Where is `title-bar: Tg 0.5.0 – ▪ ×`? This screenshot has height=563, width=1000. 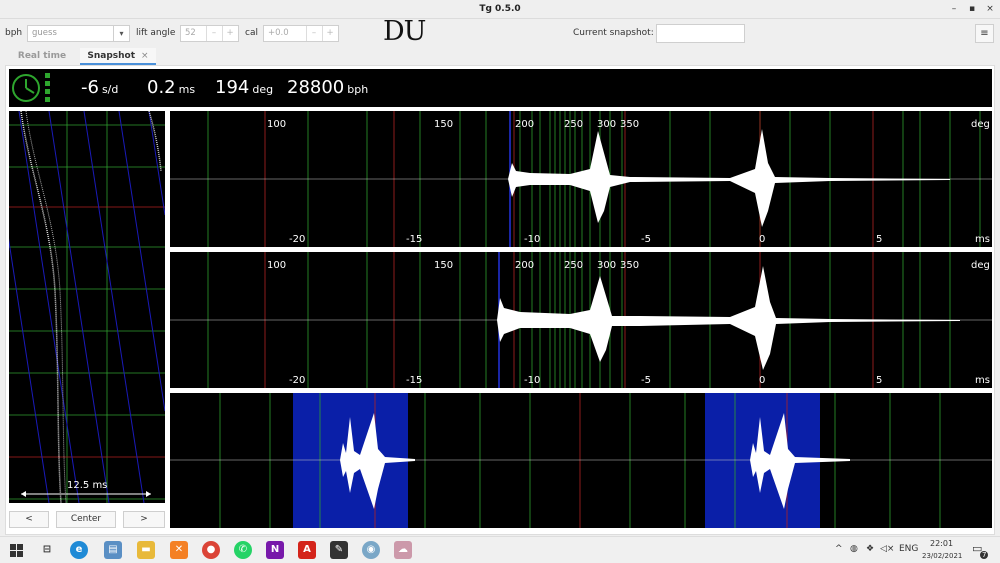 title-bar: Tg 0.5.0 – ▪ × is located at coordinates (500, 9).